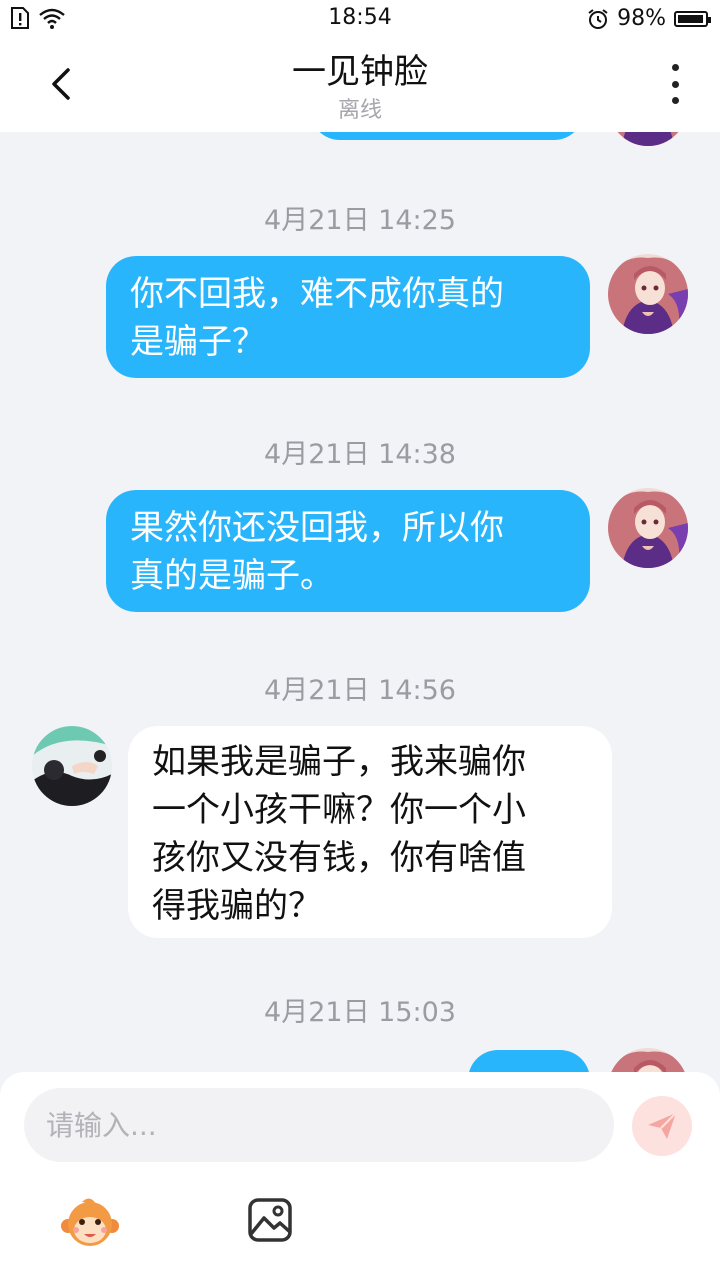 Image resolution: width=720 pixels, height=1280 pixels. Describe the element at coordinates (675, 84) in the screenshot. I see `more-options-button` at that location.